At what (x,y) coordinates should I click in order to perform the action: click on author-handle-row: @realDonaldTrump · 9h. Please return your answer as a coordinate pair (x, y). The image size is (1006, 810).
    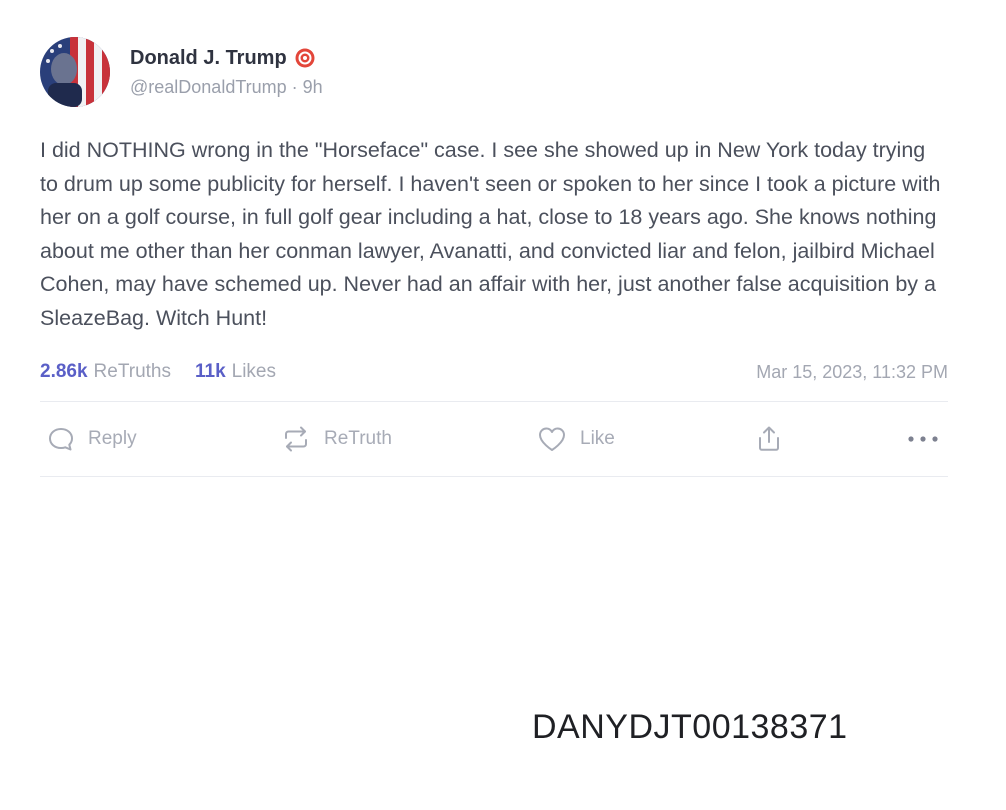
    Looking at the image, I should click on (226, 87).